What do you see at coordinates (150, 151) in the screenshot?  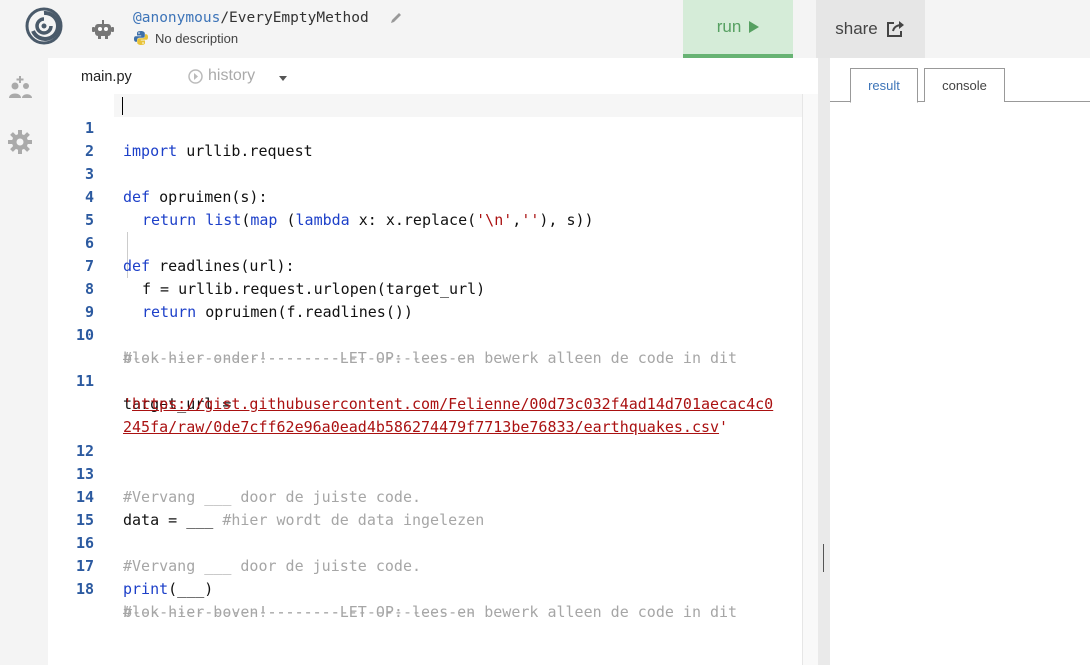 I see `code-token: import` at bounding box center [150, 151].